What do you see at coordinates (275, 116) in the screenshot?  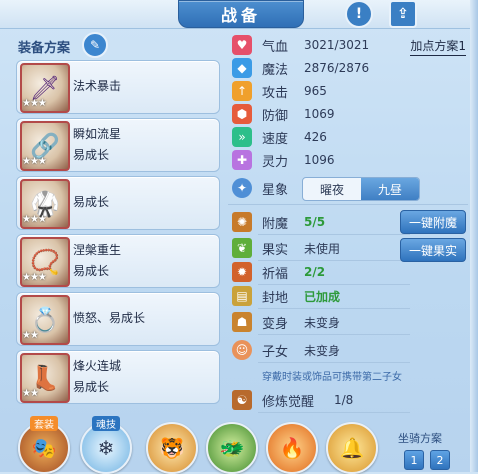 I see `attr-label: 防御` at bounding box center [275, 116].